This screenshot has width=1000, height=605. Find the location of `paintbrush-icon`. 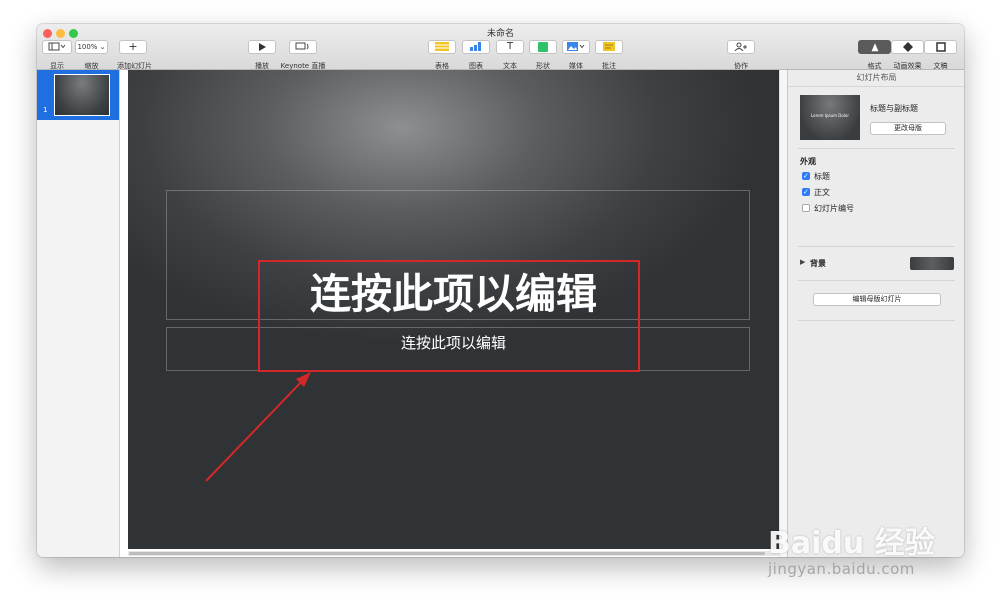

paintbrush-icon is located at coordinates (874, 46).